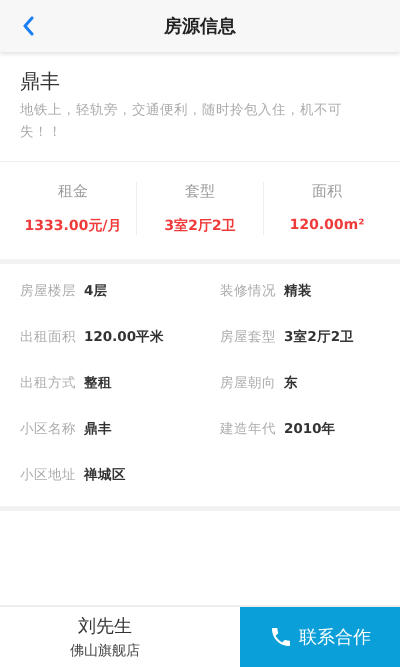 Image resolution: width=400 pixels, height=667 pixels. I want to click on detail-value: 4层, so click(96, 291).